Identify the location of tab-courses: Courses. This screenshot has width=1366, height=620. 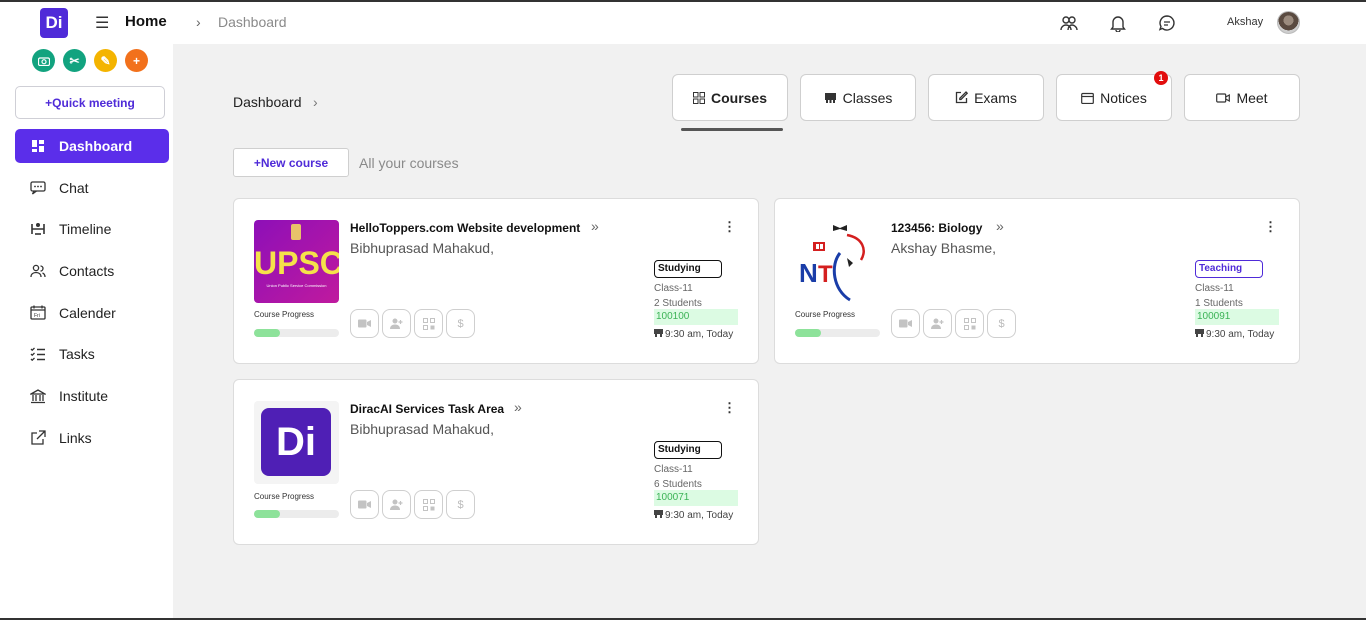
(730, 102).